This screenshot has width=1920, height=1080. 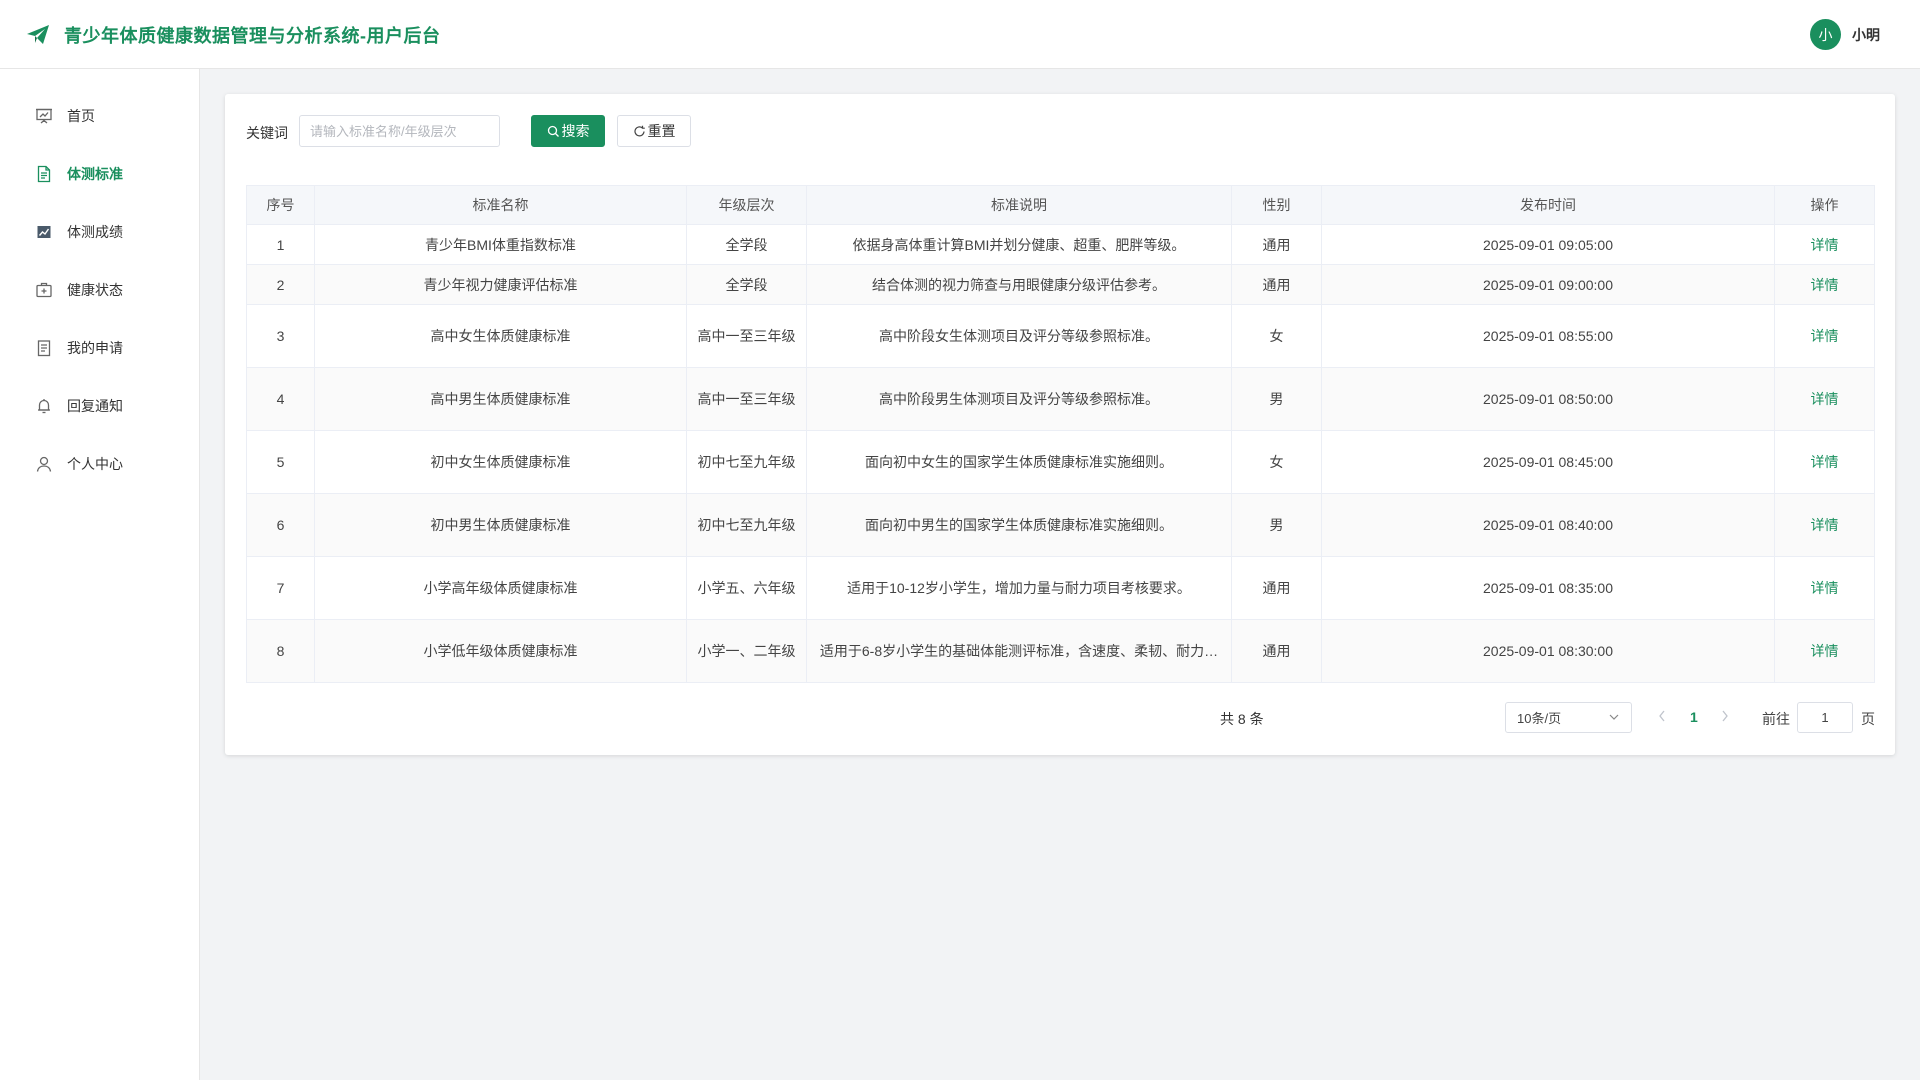 What do you see at coordinates (1825, 34) in the screenshot?
I see `avatar: 小` at bounding box center [1825, 34].